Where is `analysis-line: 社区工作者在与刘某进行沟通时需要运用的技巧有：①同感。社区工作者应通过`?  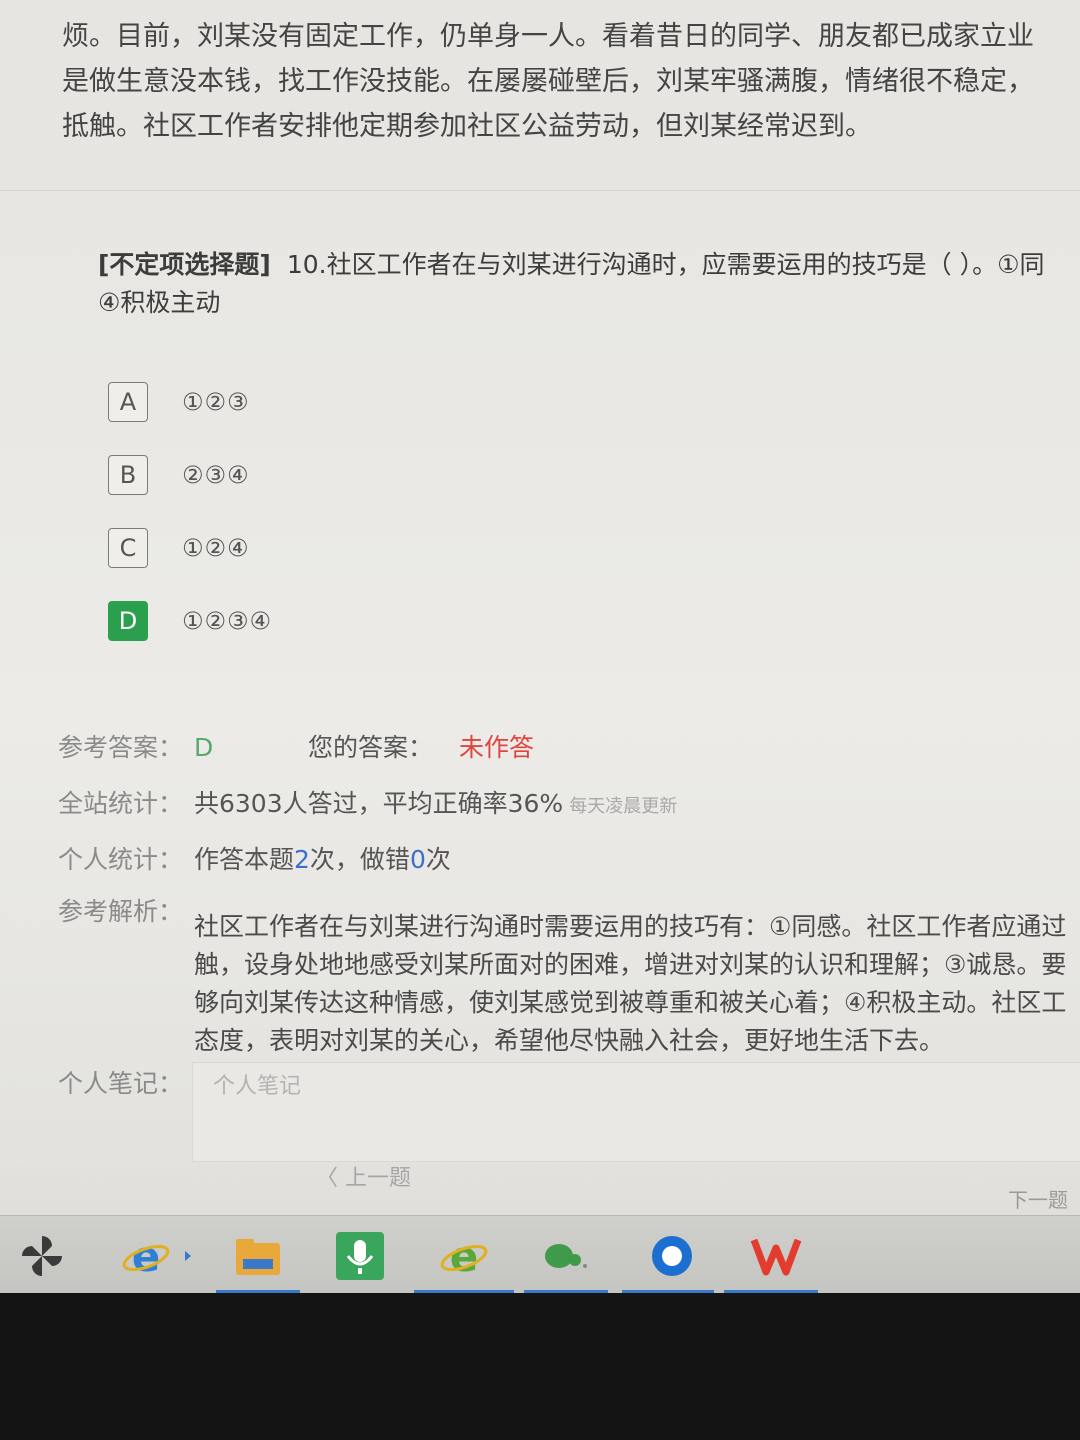 analysis-line: 社区工作者在与刘某进行沟通时需要运用的技巧有：①同感。社区工作者应通过 is located at coordinates (630, 926).